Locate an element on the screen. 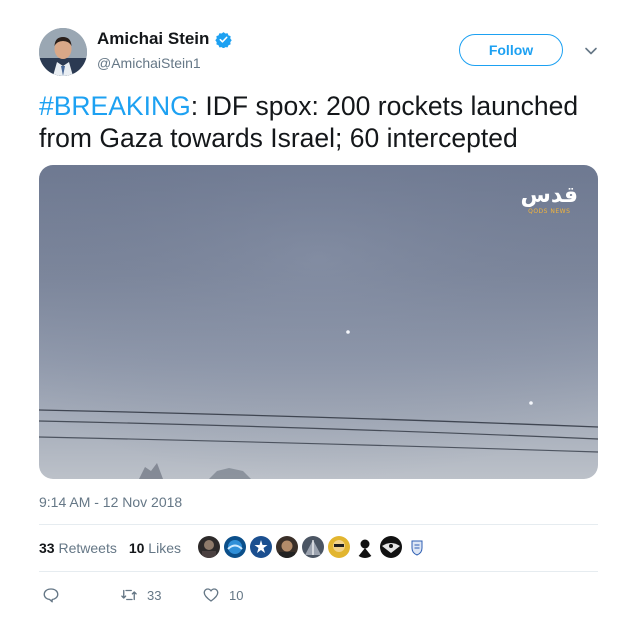  reply-button is located at coordinates (55, 595).